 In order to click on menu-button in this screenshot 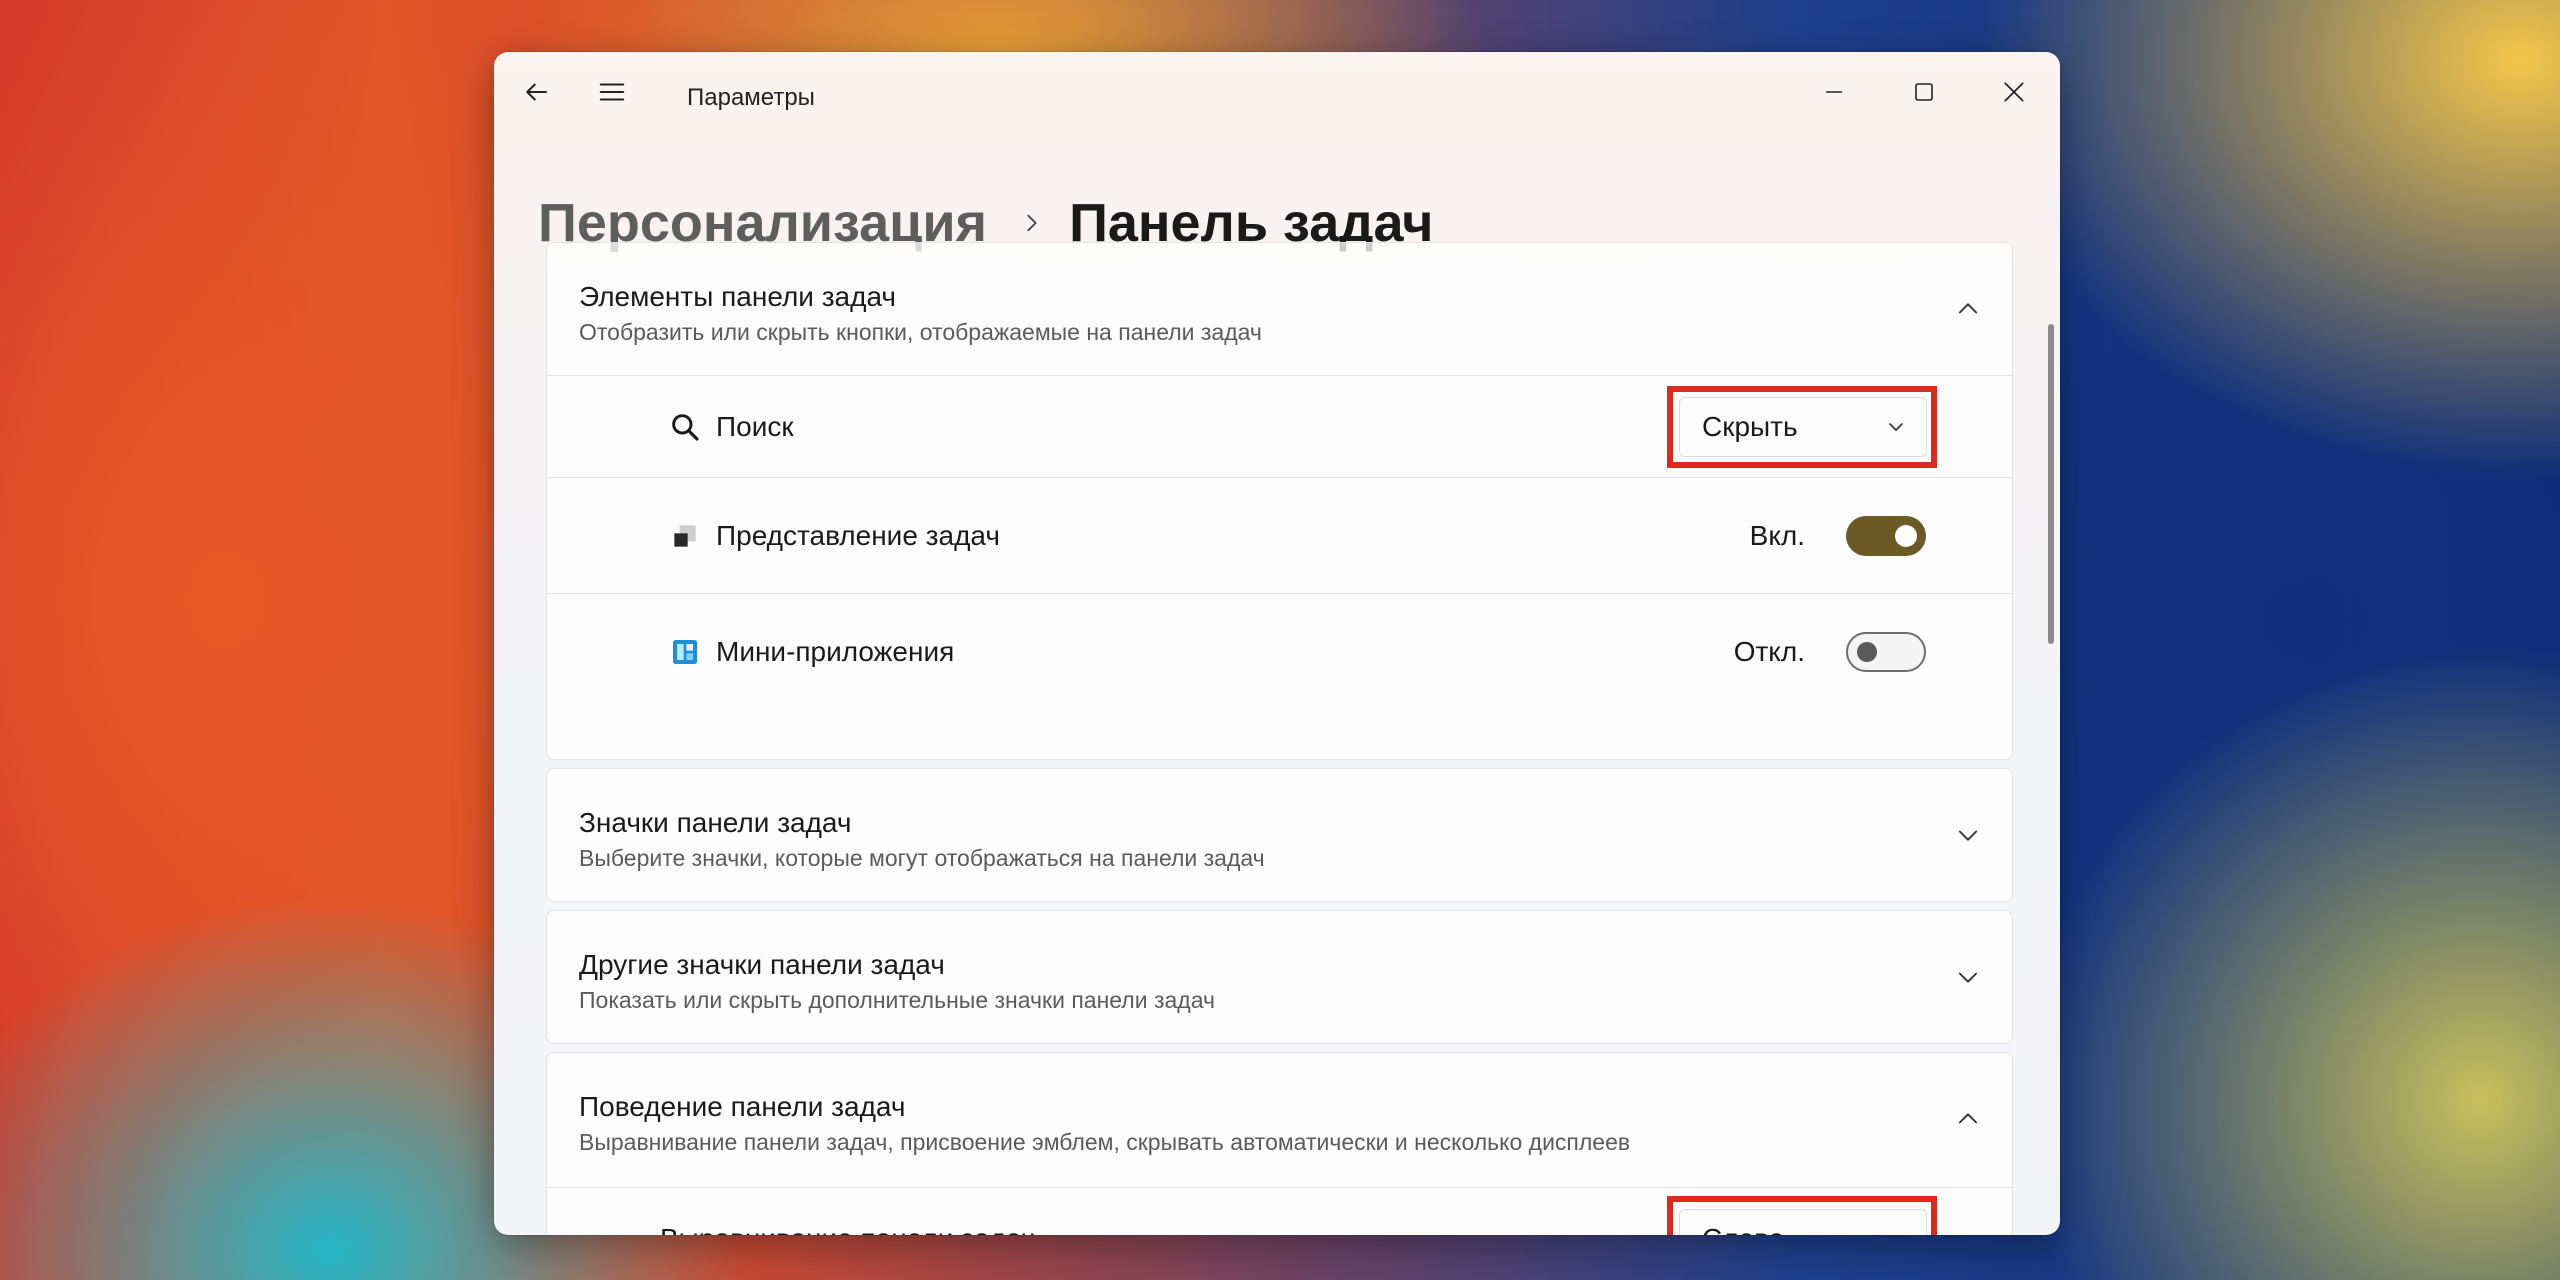, I will do `click(612, 92)`.